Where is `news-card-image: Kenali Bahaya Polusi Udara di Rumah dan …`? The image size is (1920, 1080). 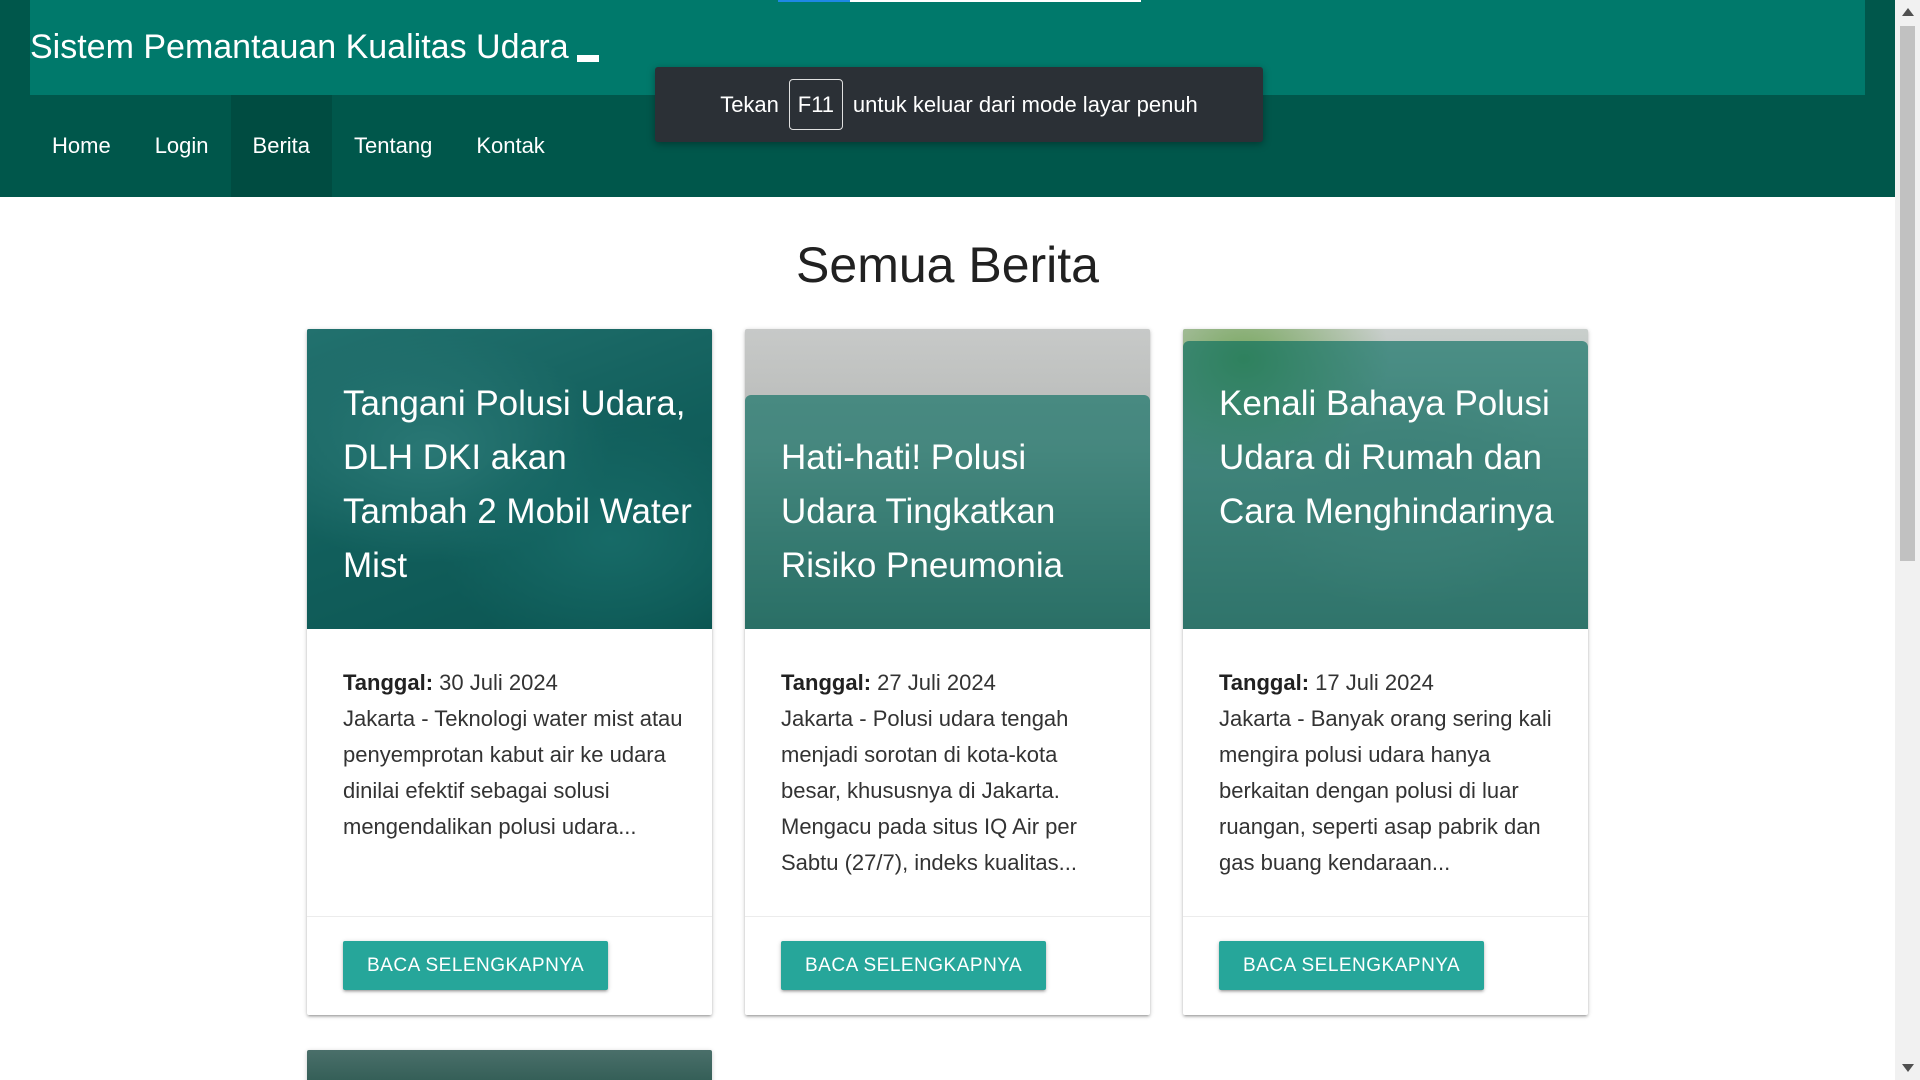
news-card-image: Kenali Bahaya Polusi Udara di Rumah dan … is located at coordinates (1385, 479).